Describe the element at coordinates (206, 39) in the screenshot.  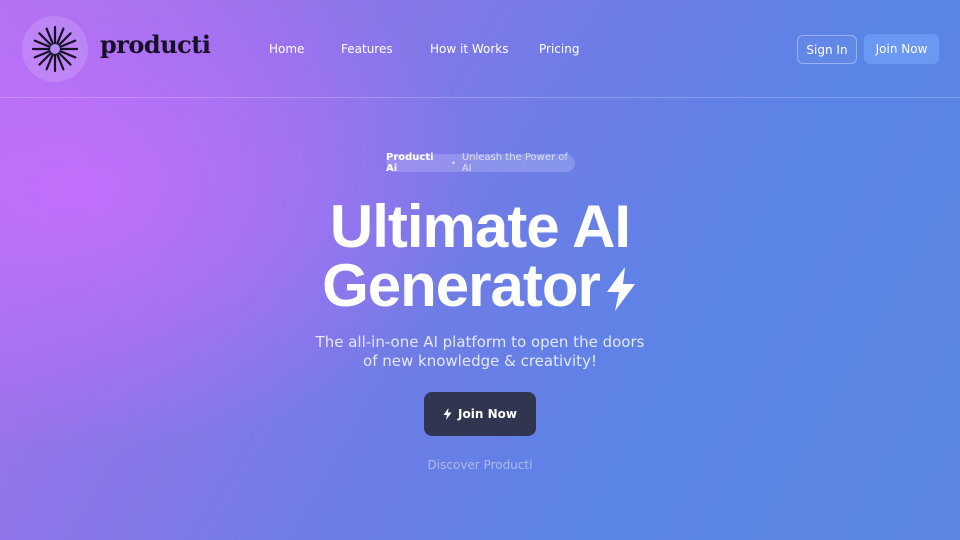
I see `trademark-mark: ™` at that location.